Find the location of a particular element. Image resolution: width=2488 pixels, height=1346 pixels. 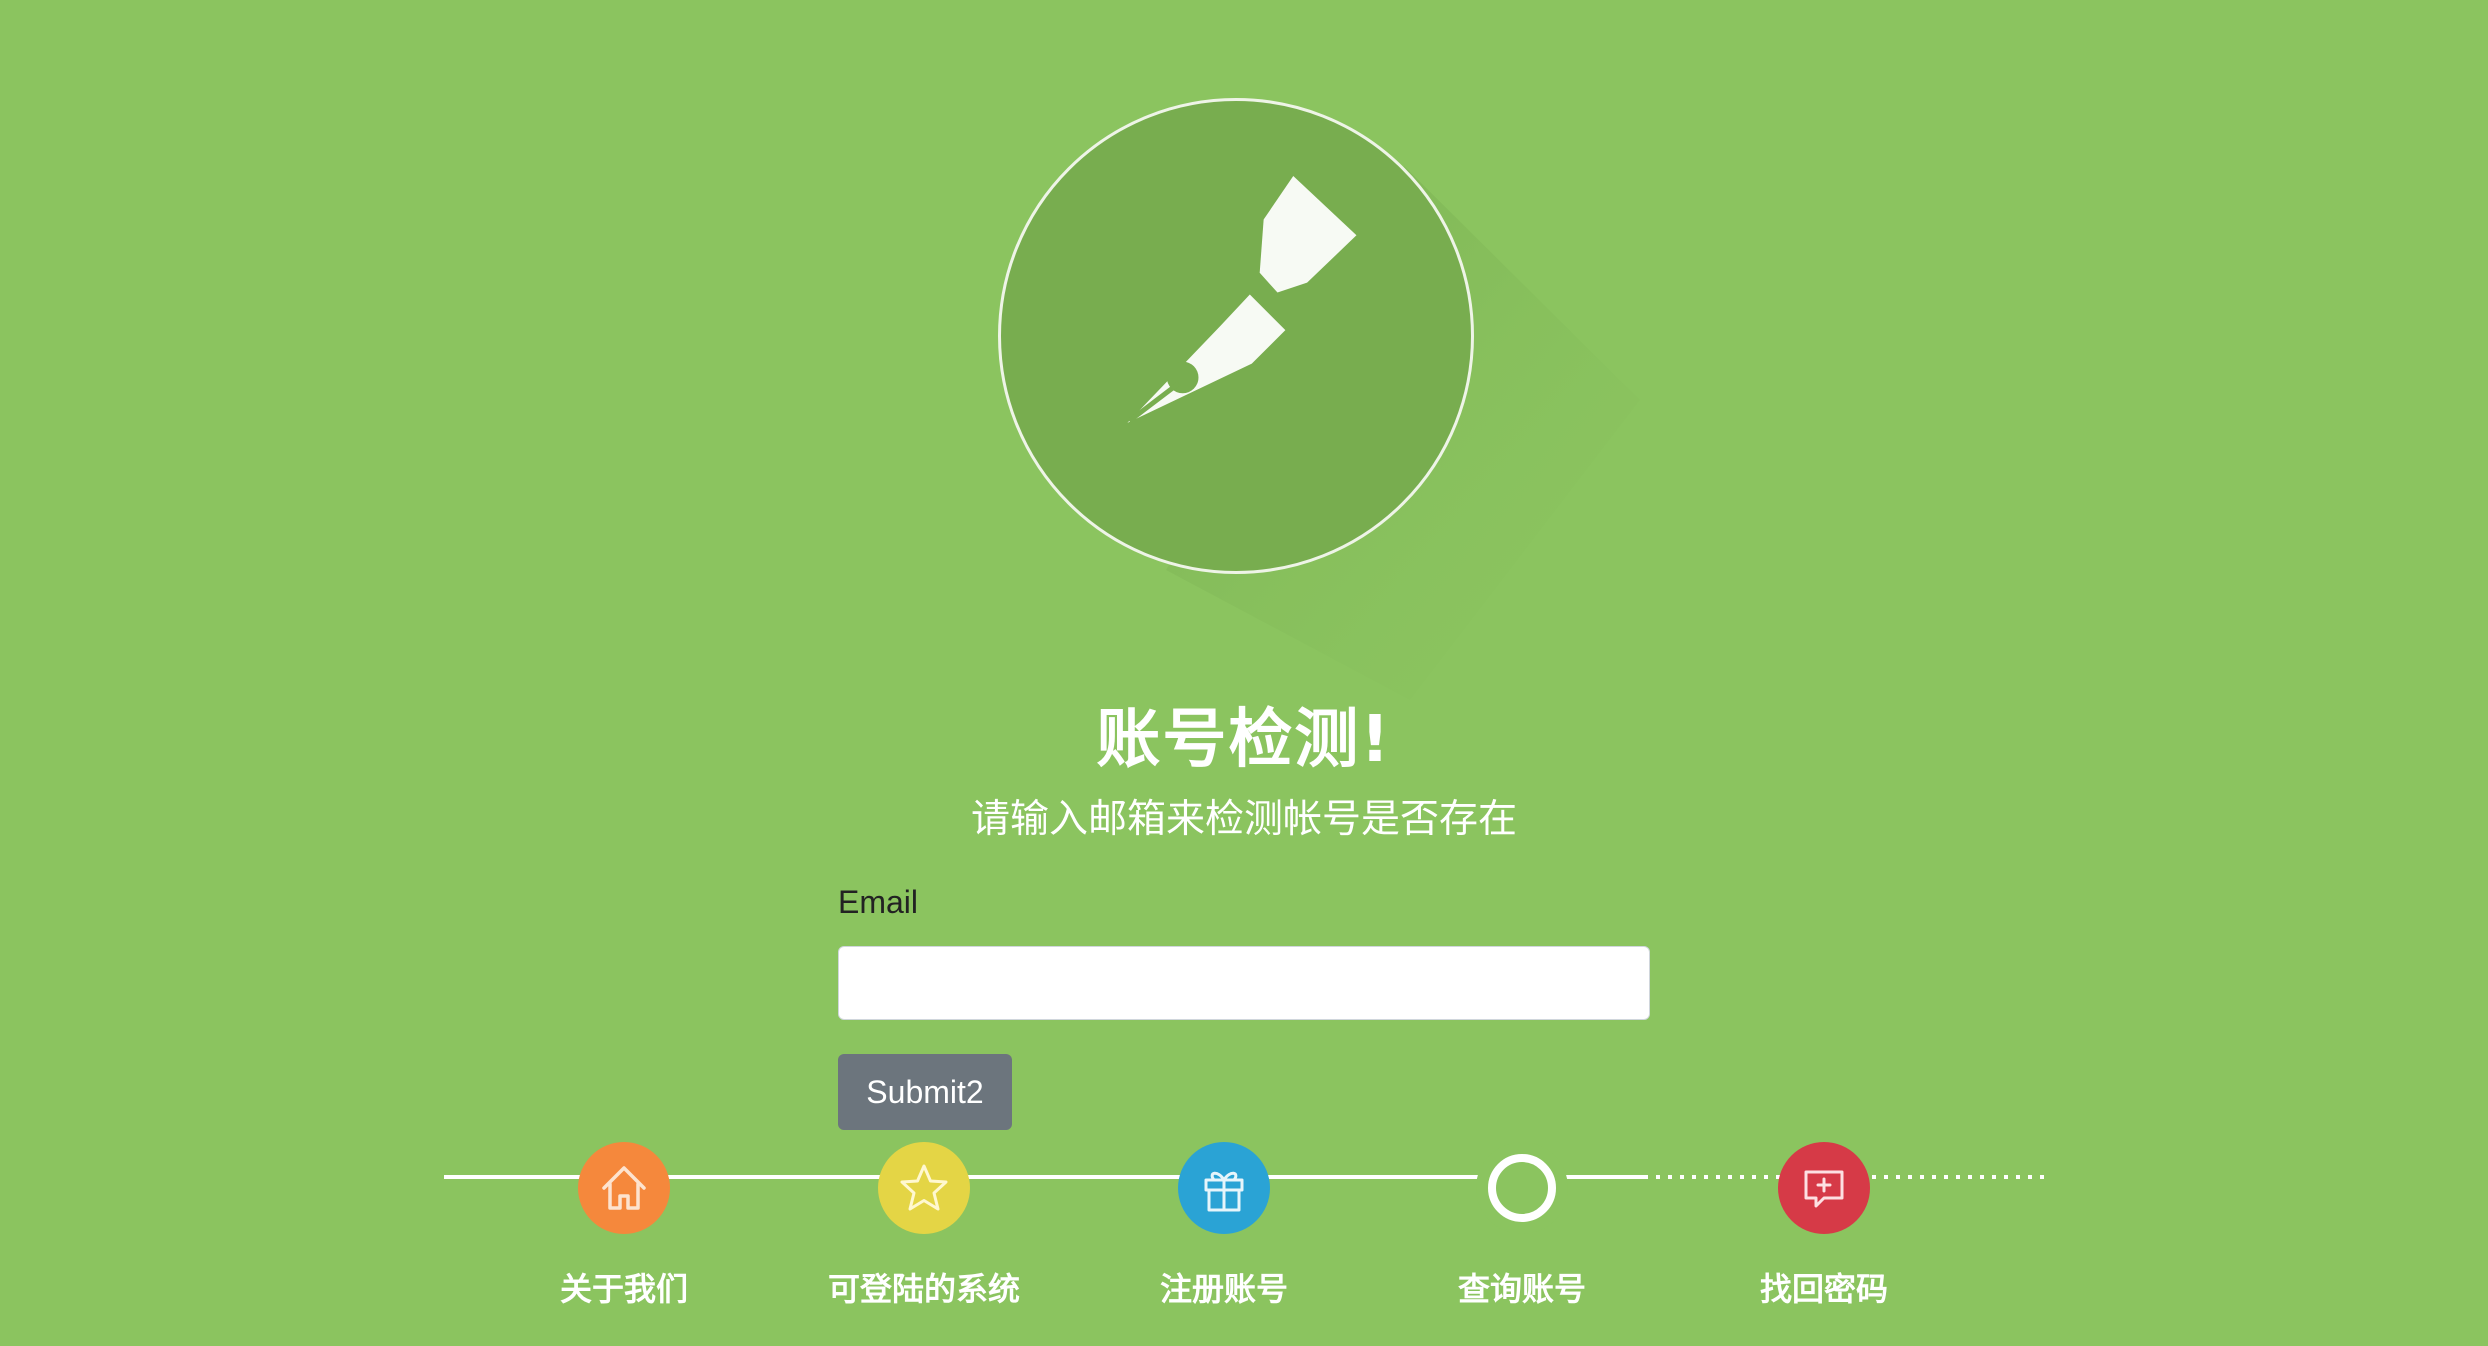

page-subtitle: 请输入邮箱来检测帐号是否存在 is located at coordinates (1243, 819).